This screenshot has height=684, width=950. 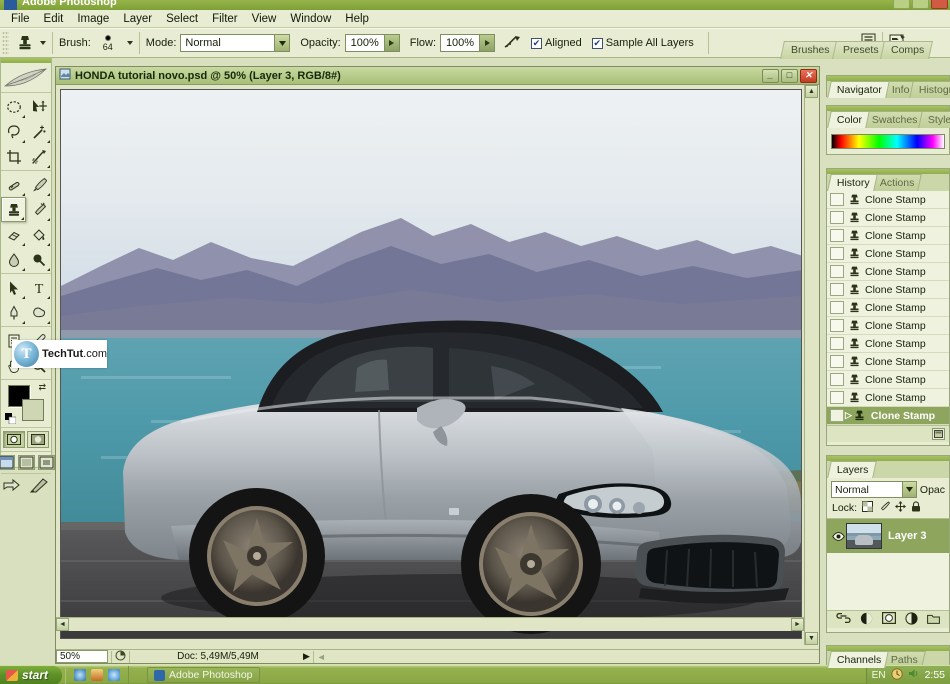 I want to click on lock-image-pixels-icon, so click(x=884, y=508).